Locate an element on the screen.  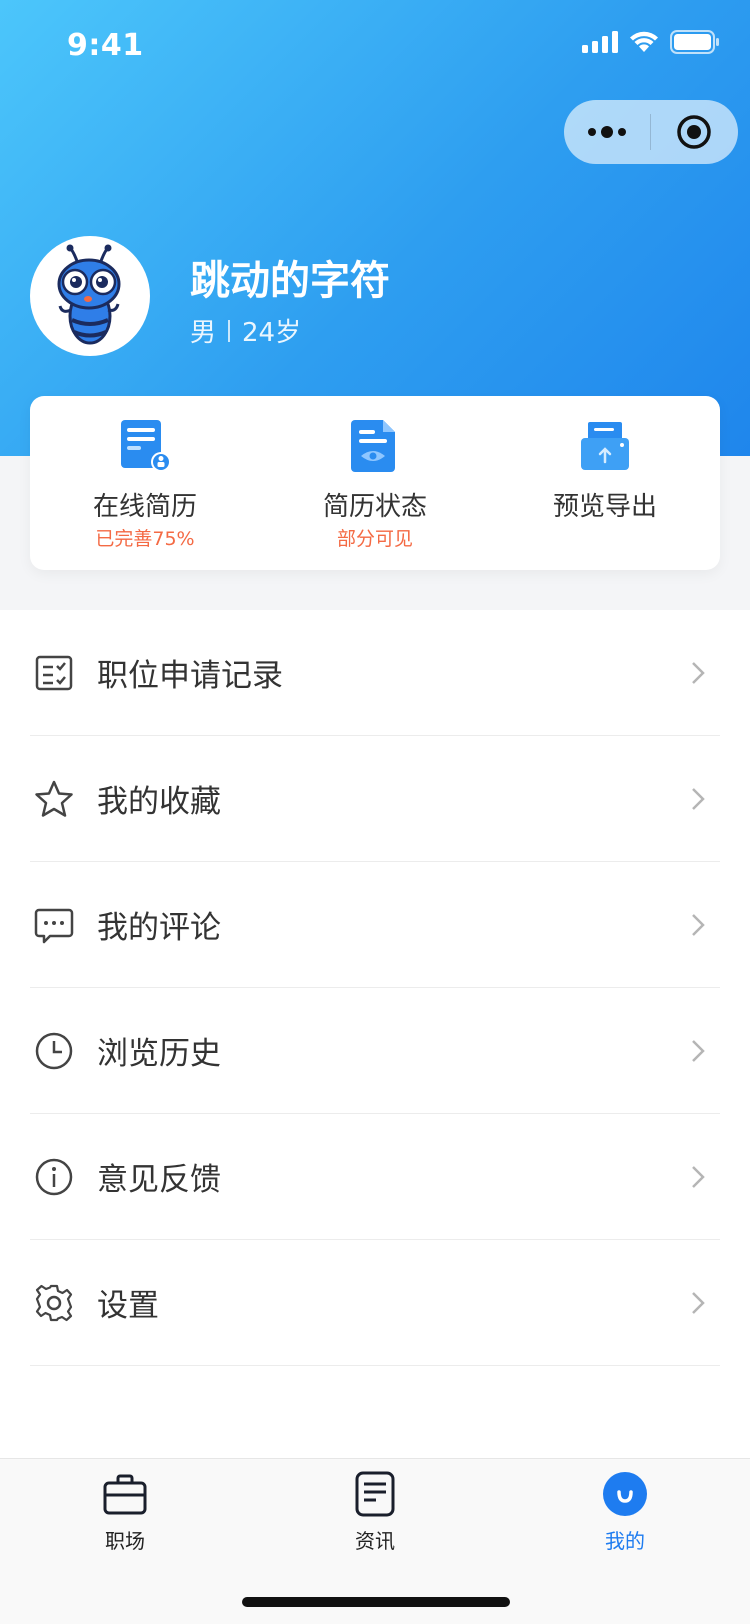
user-age: 24岁 is located at coordinates (272, 333).